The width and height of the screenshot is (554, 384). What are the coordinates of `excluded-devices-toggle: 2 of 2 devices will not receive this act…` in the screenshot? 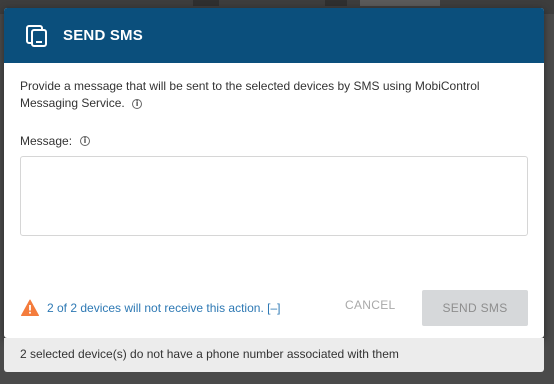 It's located at (163, 308).